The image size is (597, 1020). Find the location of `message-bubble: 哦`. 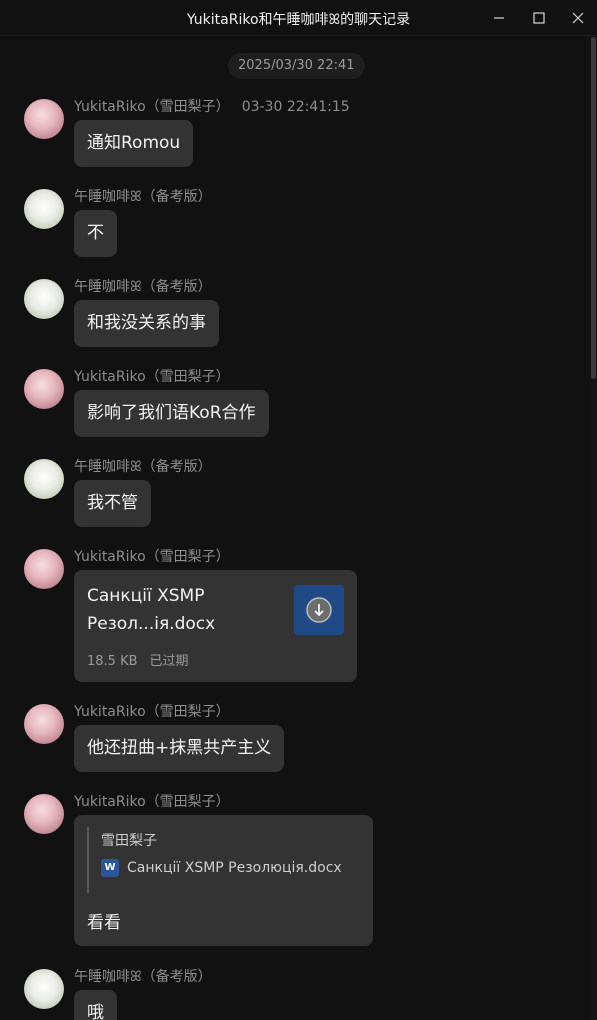

message-bubble: 哦 is located at coordinates (95, 1005).